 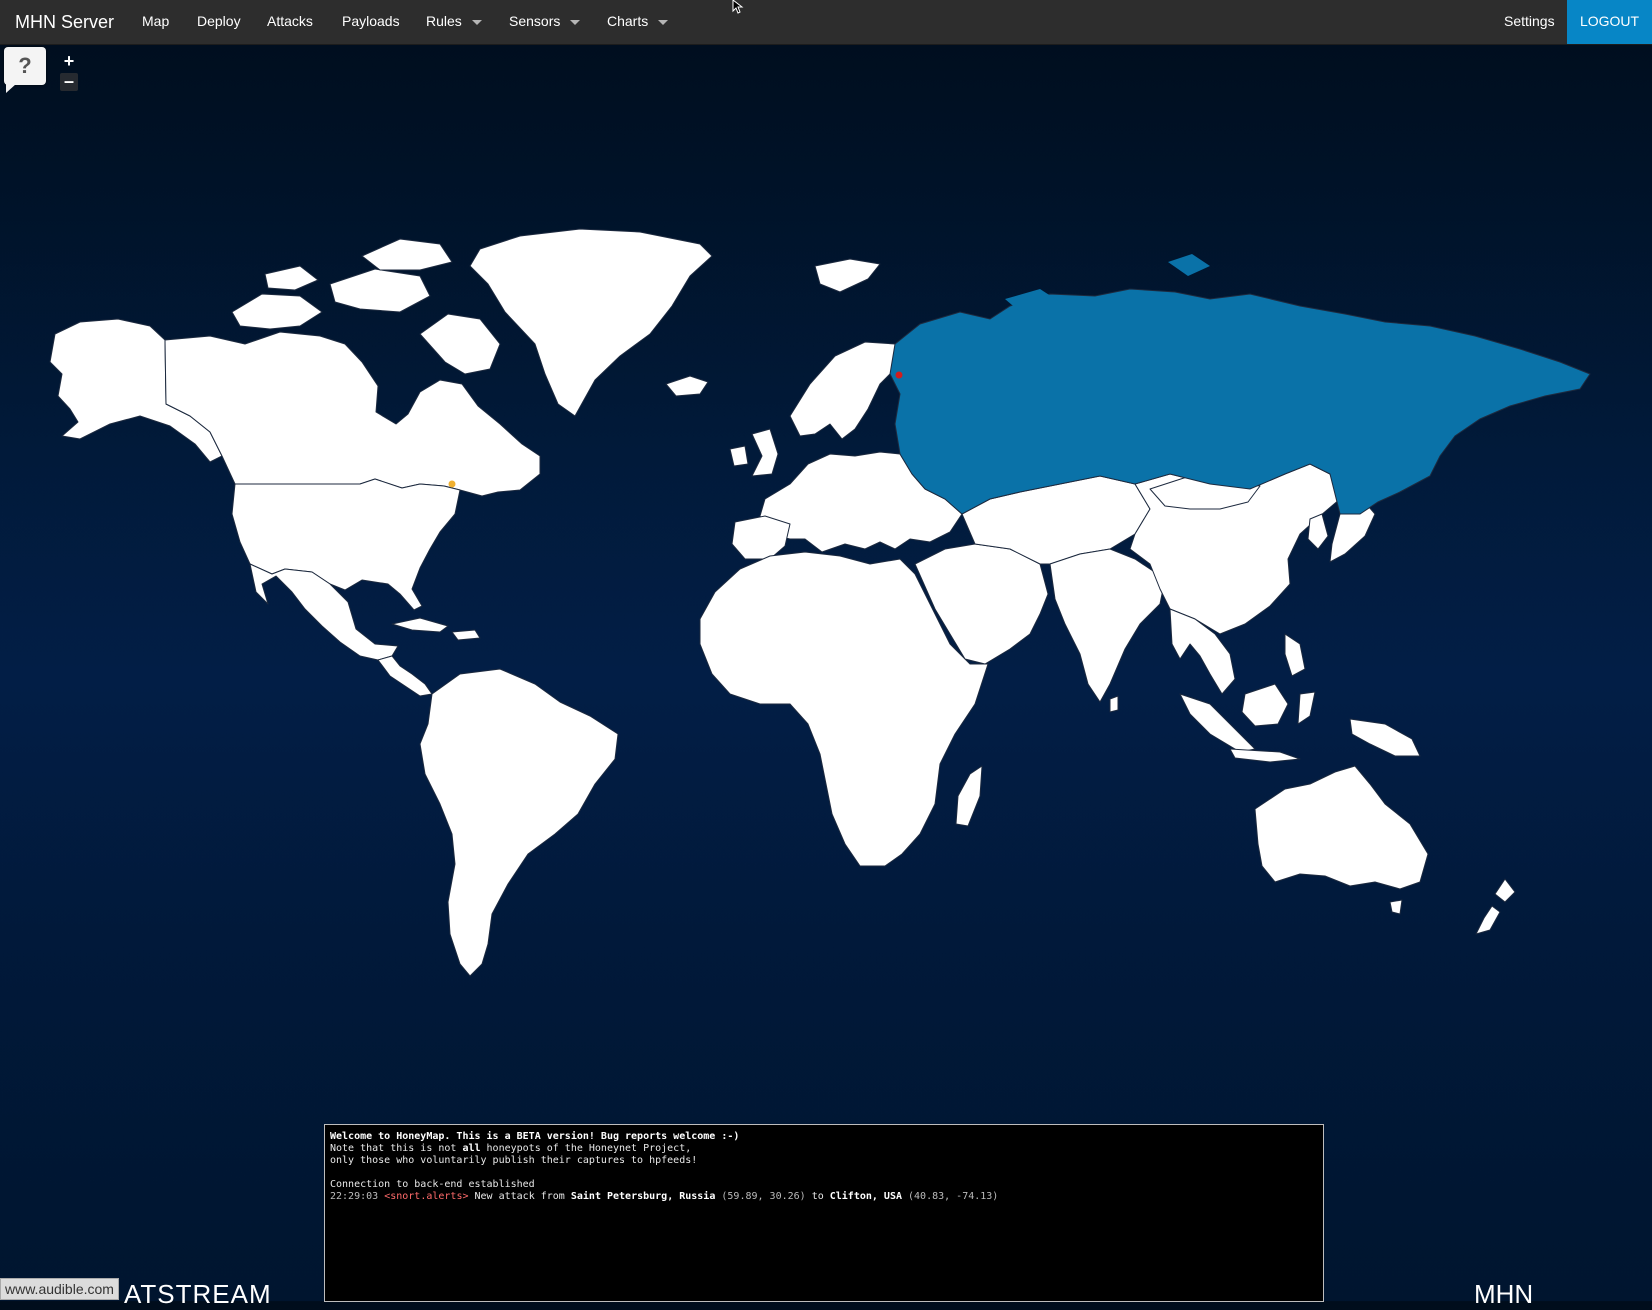 What do you see at coordinates (865, 1196) in the screenshot?
I see `log-target-city: Clifton, USA` at bounding box center [865, 1196].